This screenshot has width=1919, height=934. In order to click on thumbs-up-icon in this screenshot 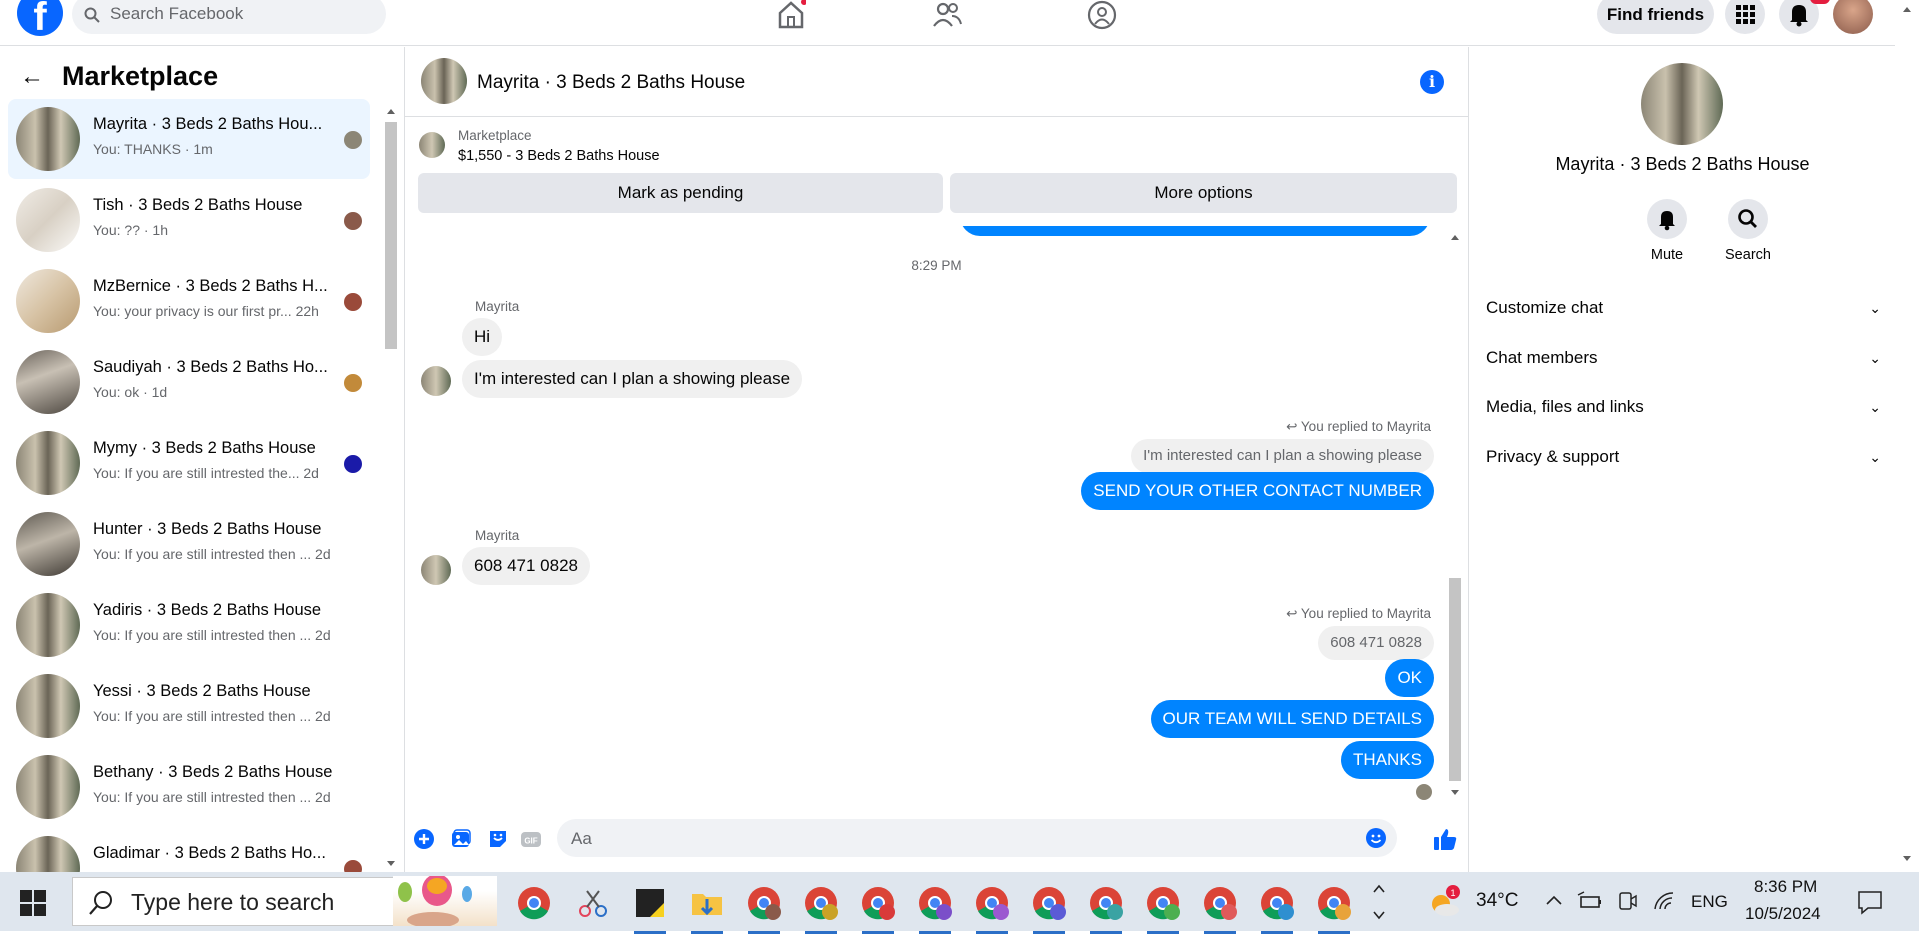, I will do `click(1445, 839)`.